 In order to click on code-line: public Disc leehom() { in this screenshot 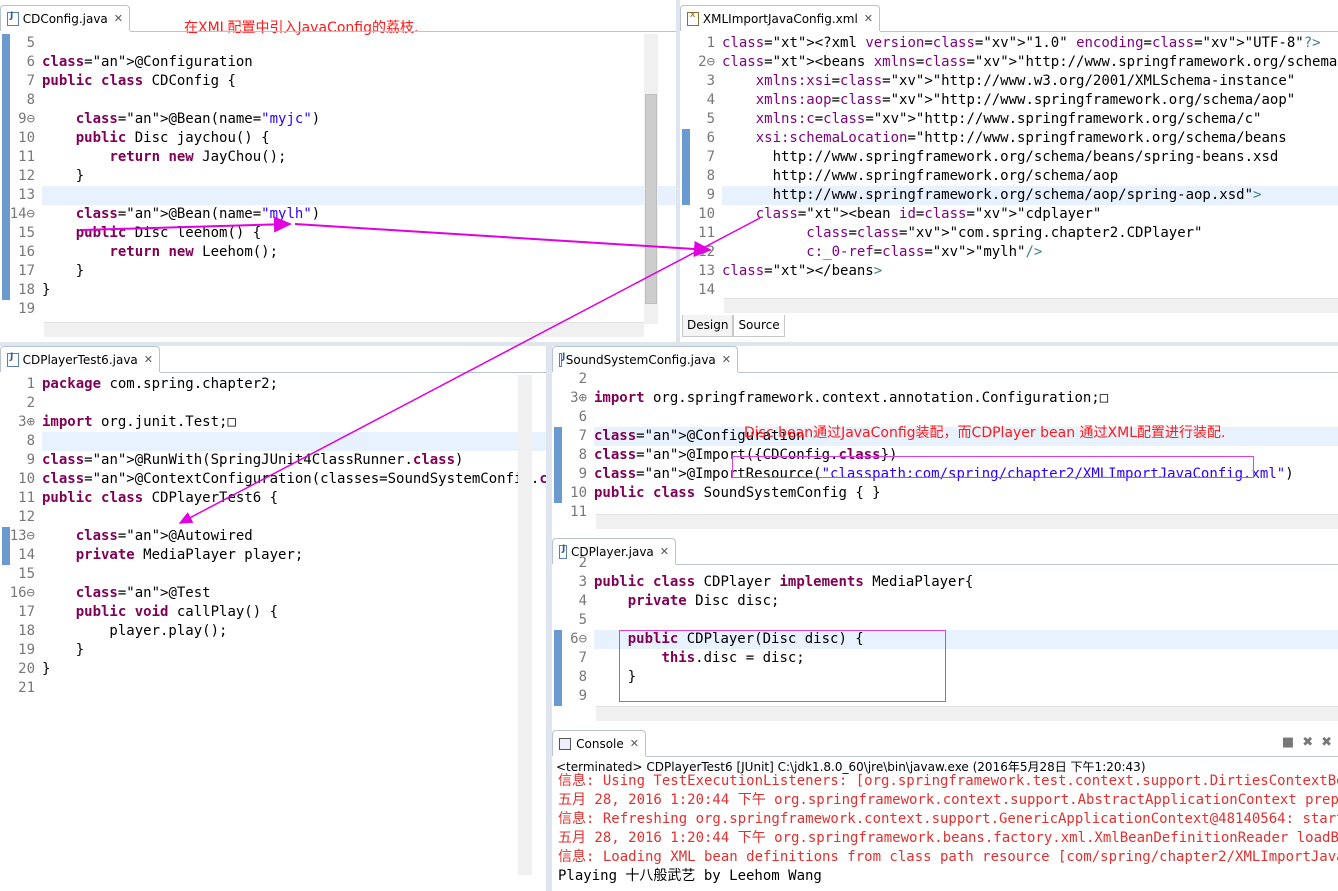, I will do `click(151, 233)`.